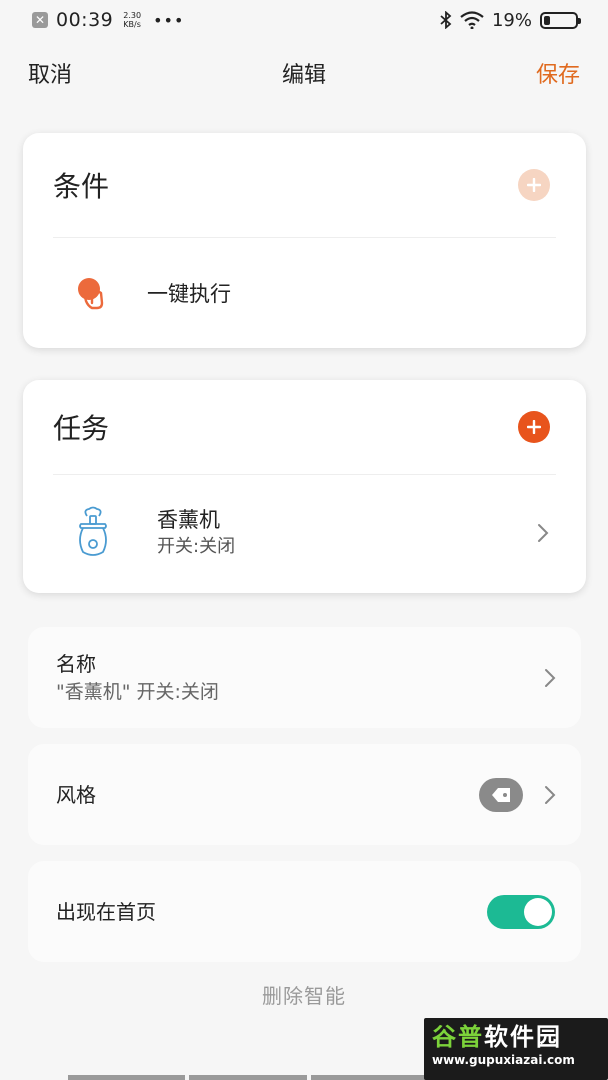 Image resolution: width=608 pixels, height=1080 pixels. I want to click on style-setting-row: 风格, so click(304, 794).